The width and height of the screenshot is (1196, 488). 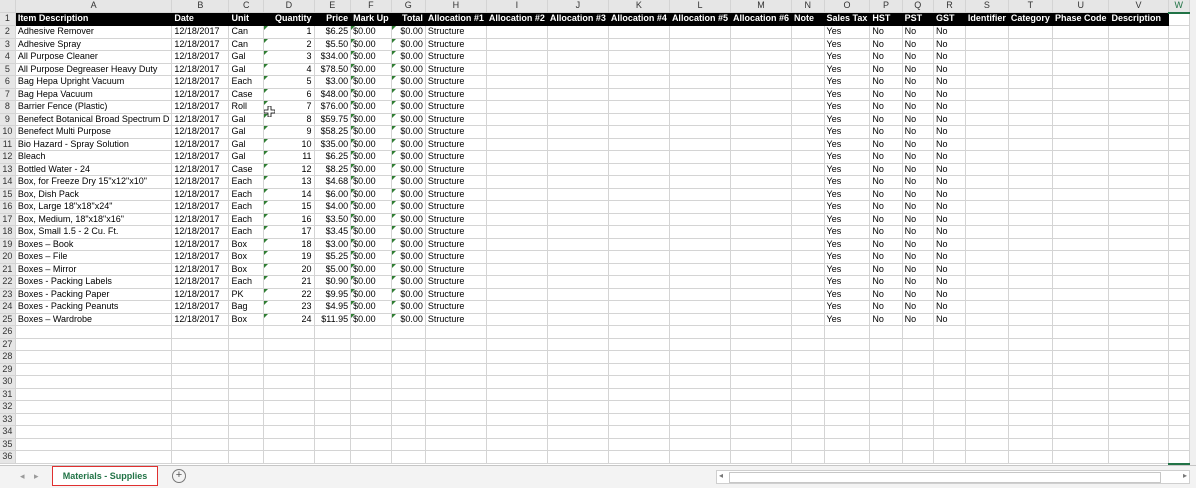 I want to click on cell-a10: Benefect Multi Purpose, so click(x=94, y=132).